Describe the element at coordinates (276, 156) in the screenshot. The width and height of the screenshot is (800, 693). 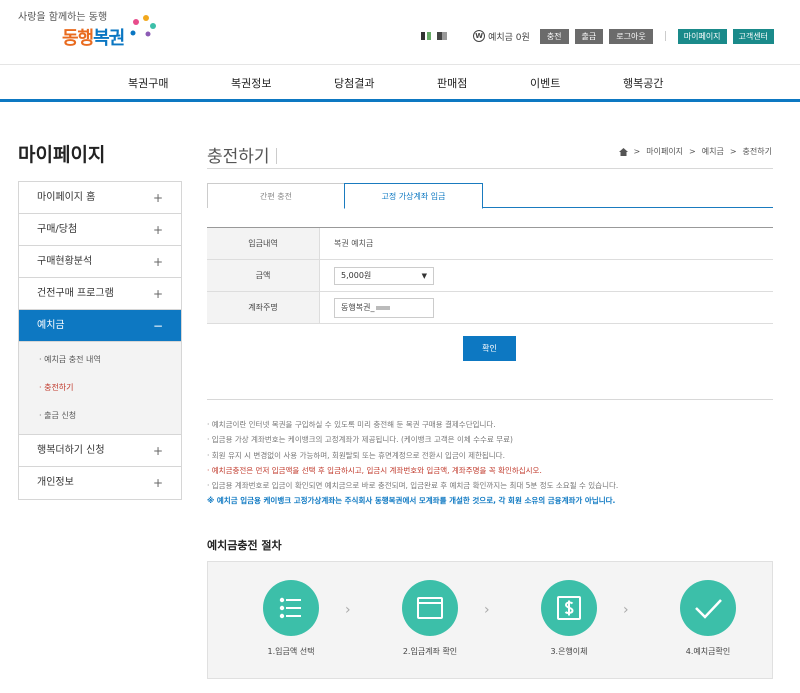
I see `title-divider` at that location.